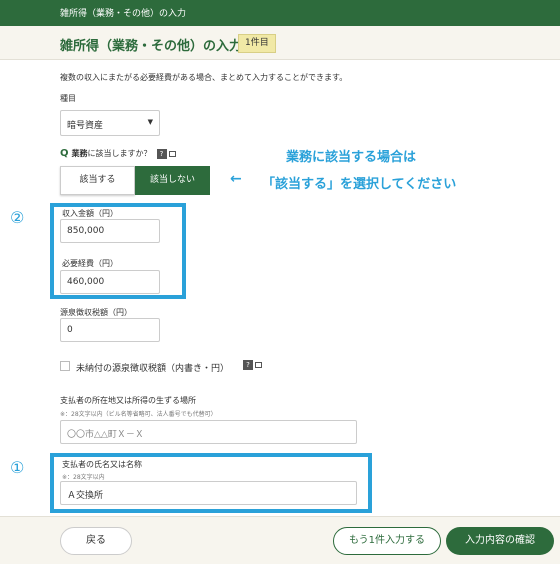  I want to click on top-bar: 雑所得（業務・その他）の入力, so click(280, 13).